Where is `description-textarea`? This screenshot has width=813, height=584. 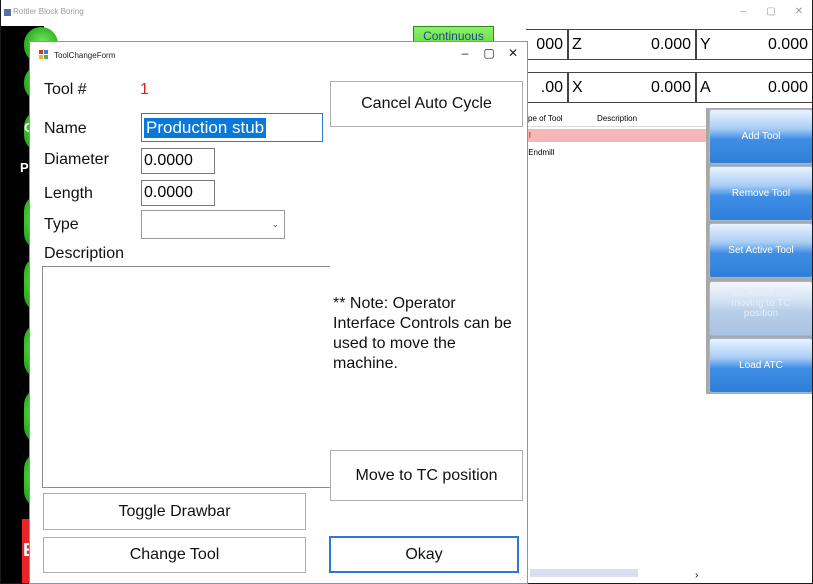 description-textarea is located at coordinates (186, 377).